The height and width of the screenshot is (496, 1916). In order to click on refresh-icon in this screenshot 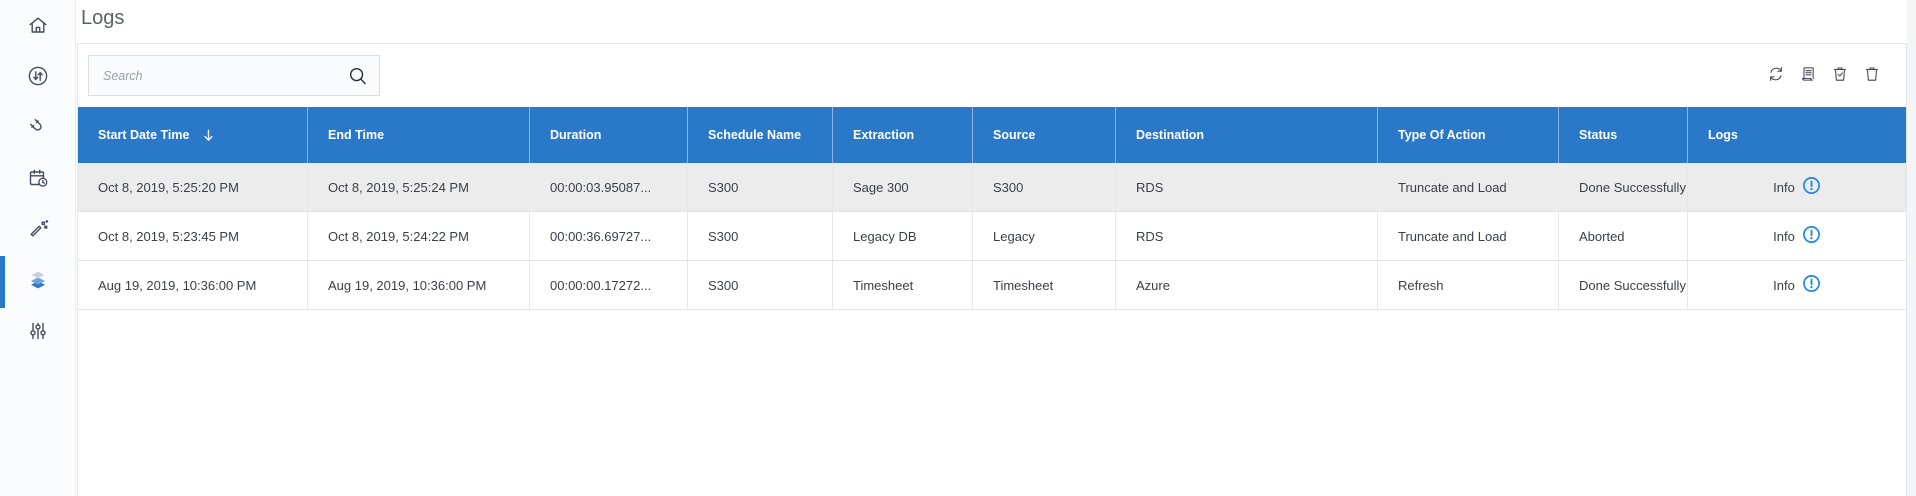, I will do `click(1776, 75)`.